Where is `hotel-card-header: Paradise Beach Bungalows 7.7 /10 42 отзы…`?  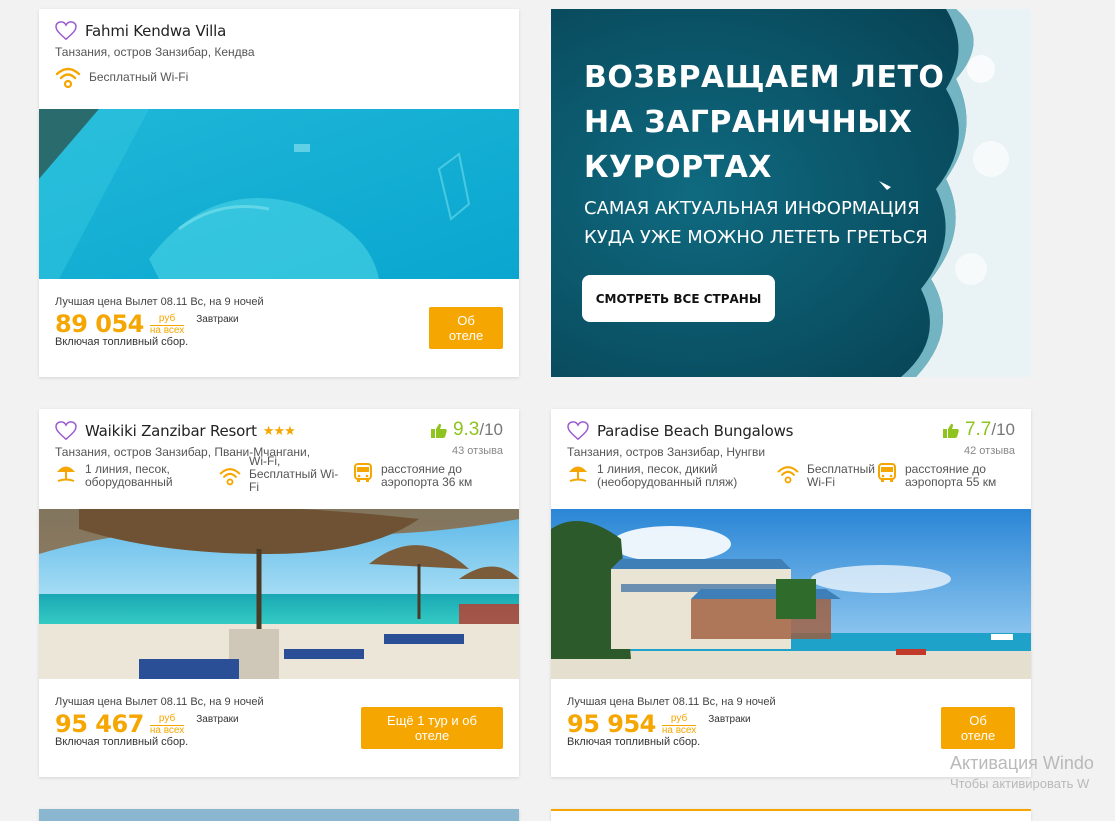
hotel-card-header: Paradise Beach Bungalows 7.7 /10 42 отзы… is located at coordinates (791, 449).